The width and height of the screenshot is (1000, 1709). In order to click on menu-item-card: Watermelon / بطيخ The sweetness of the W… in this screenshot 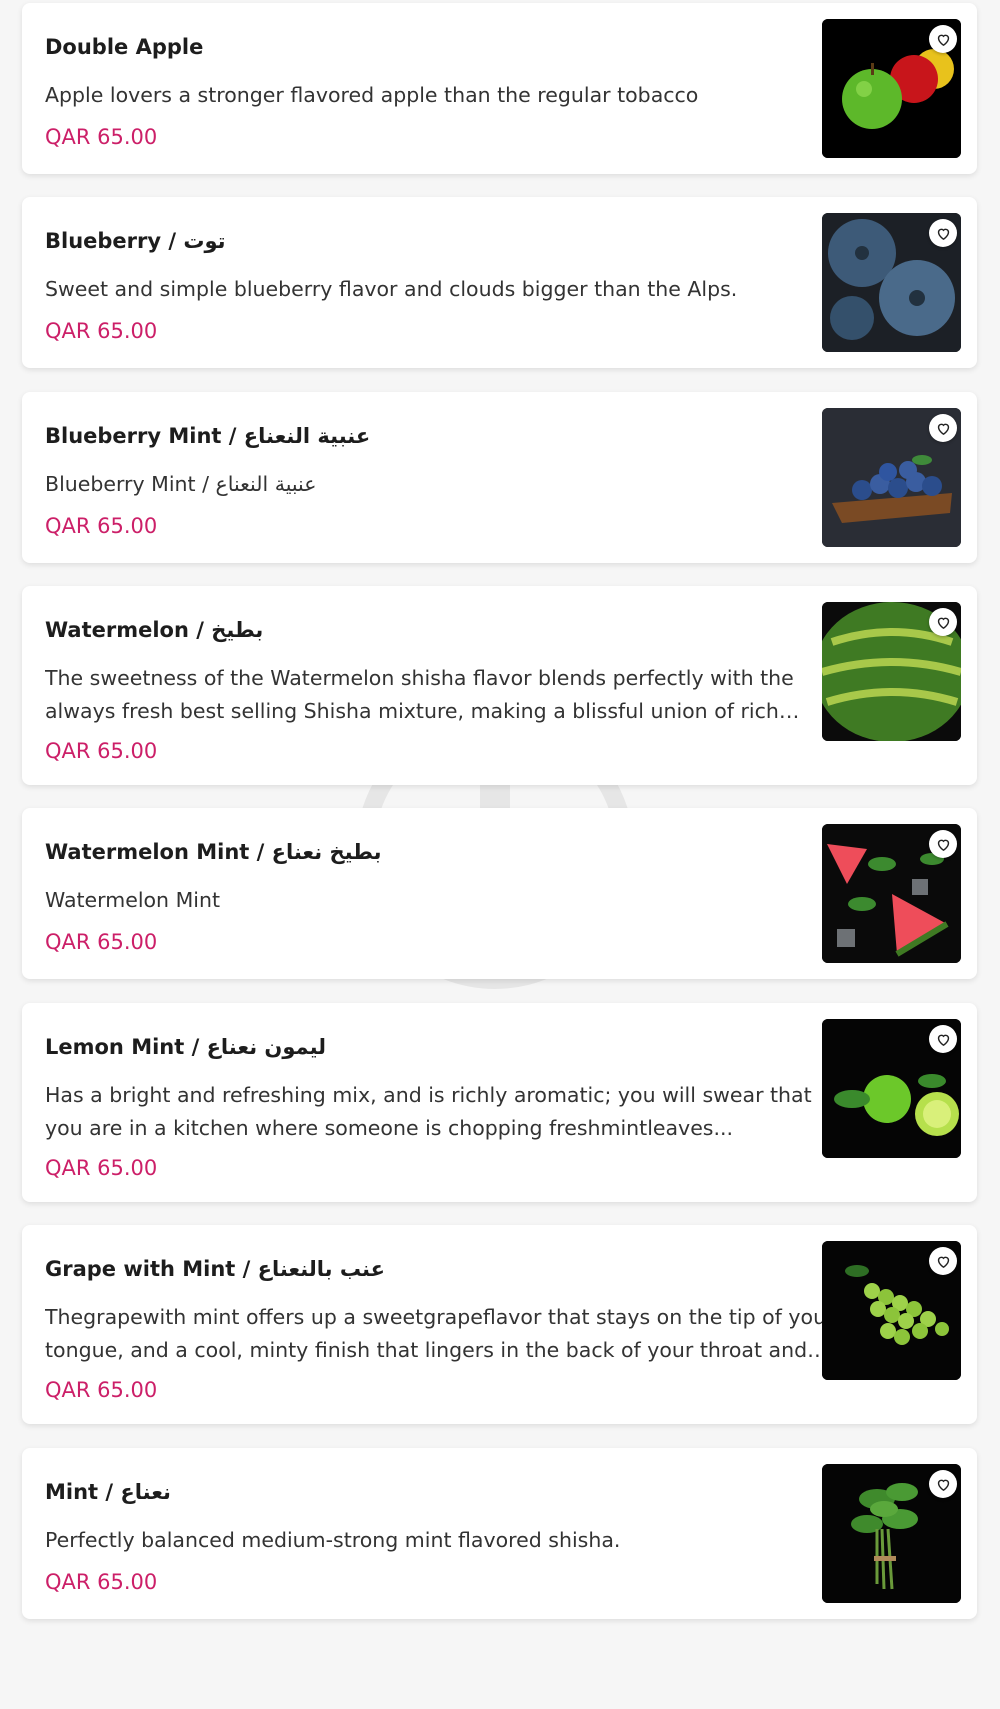, I will do `click(499, 685)`.